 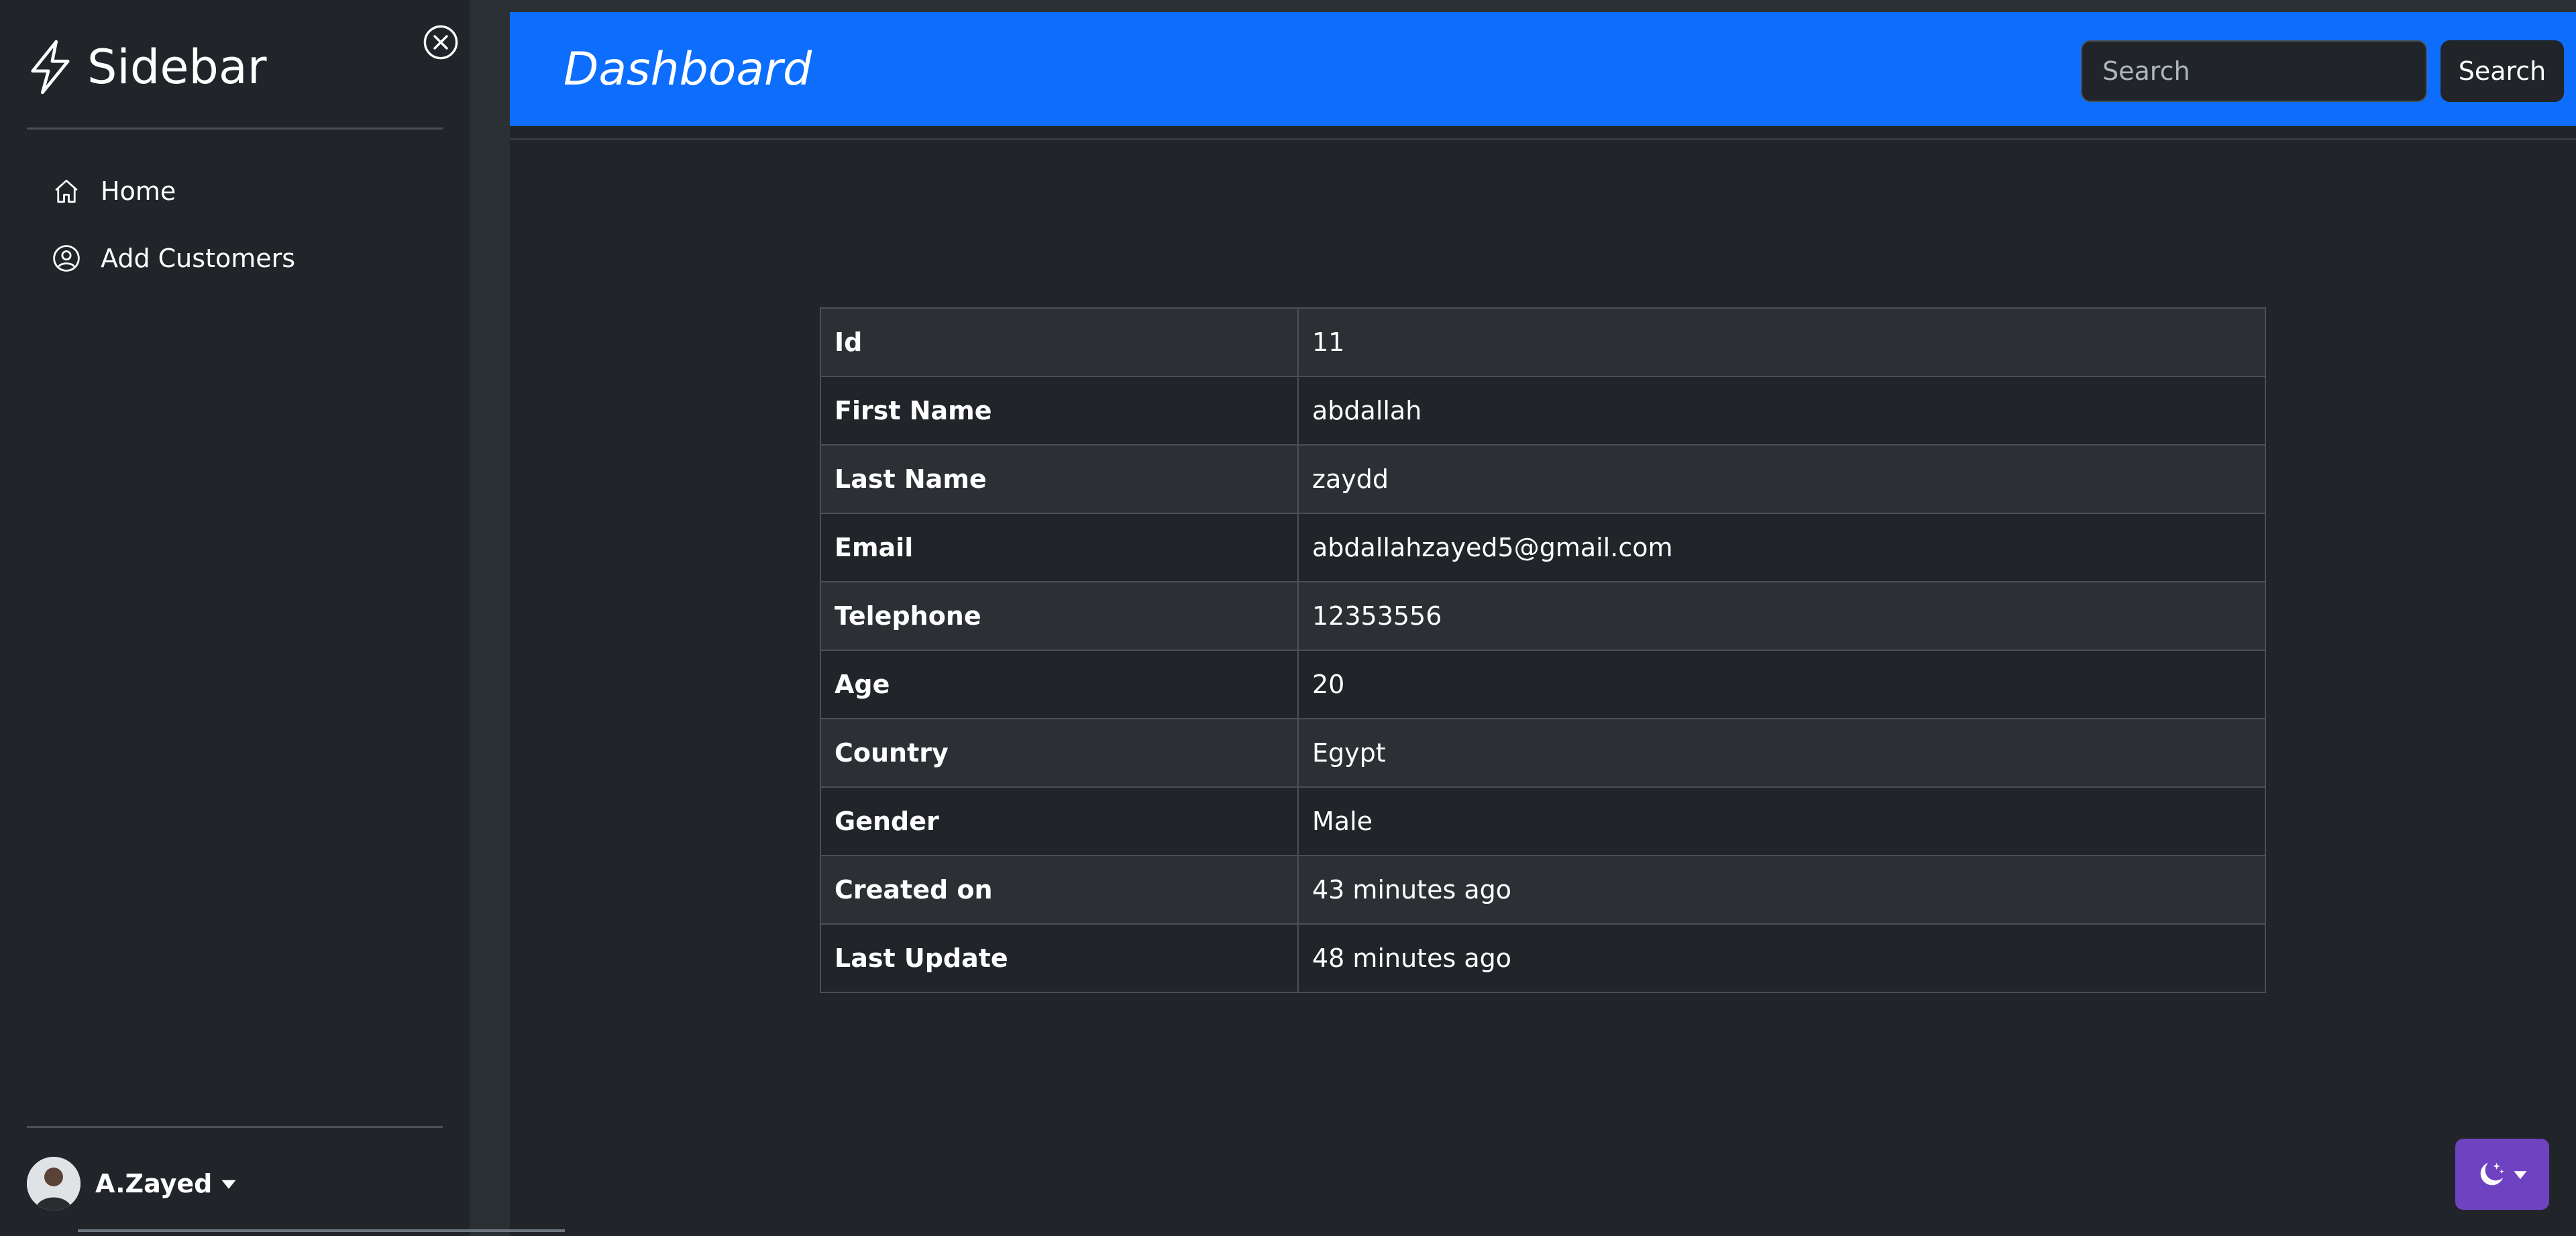 I want to click on sidebar-item-label: Add Customers, so click(x=198, y=258).